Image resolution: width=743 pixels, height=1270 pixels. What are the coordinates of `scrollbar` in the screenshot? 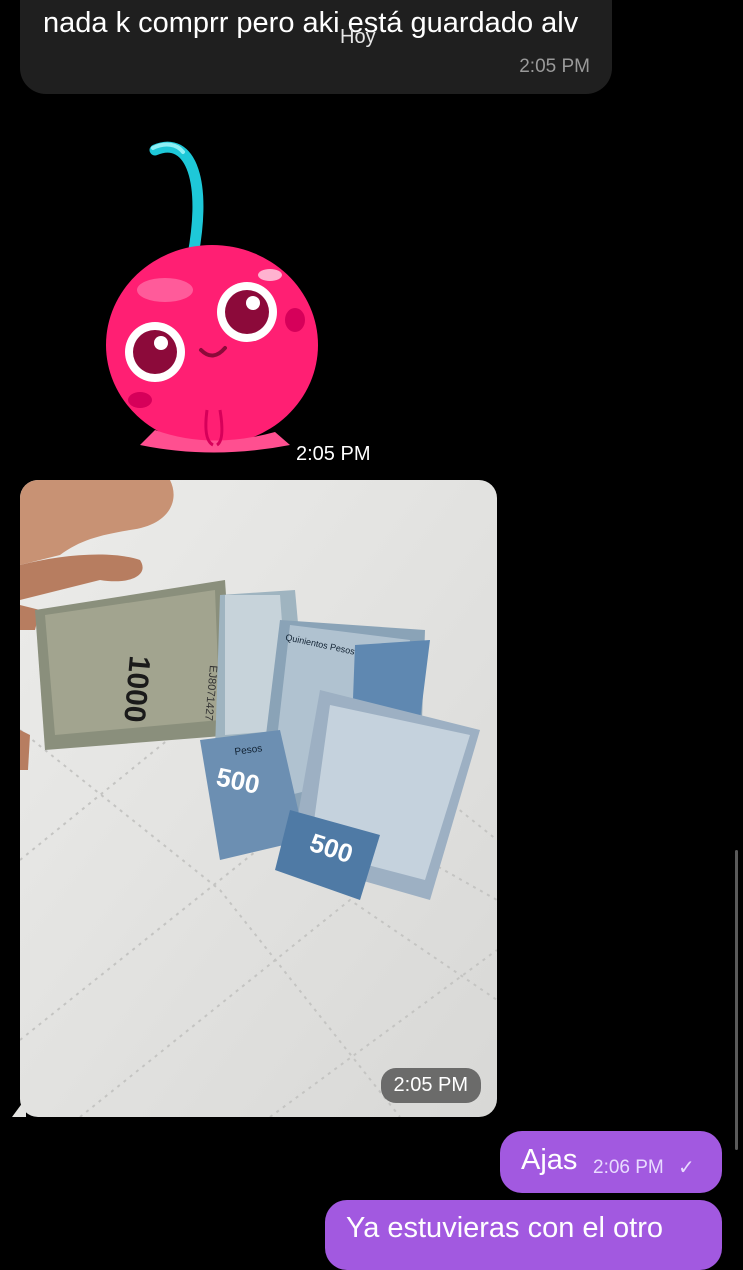 It's located at (736, 1000).